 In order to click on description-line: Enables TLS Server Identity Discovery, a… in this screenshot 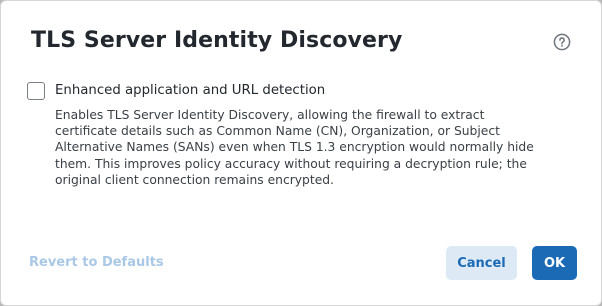, I will do `click(270, 115)`.